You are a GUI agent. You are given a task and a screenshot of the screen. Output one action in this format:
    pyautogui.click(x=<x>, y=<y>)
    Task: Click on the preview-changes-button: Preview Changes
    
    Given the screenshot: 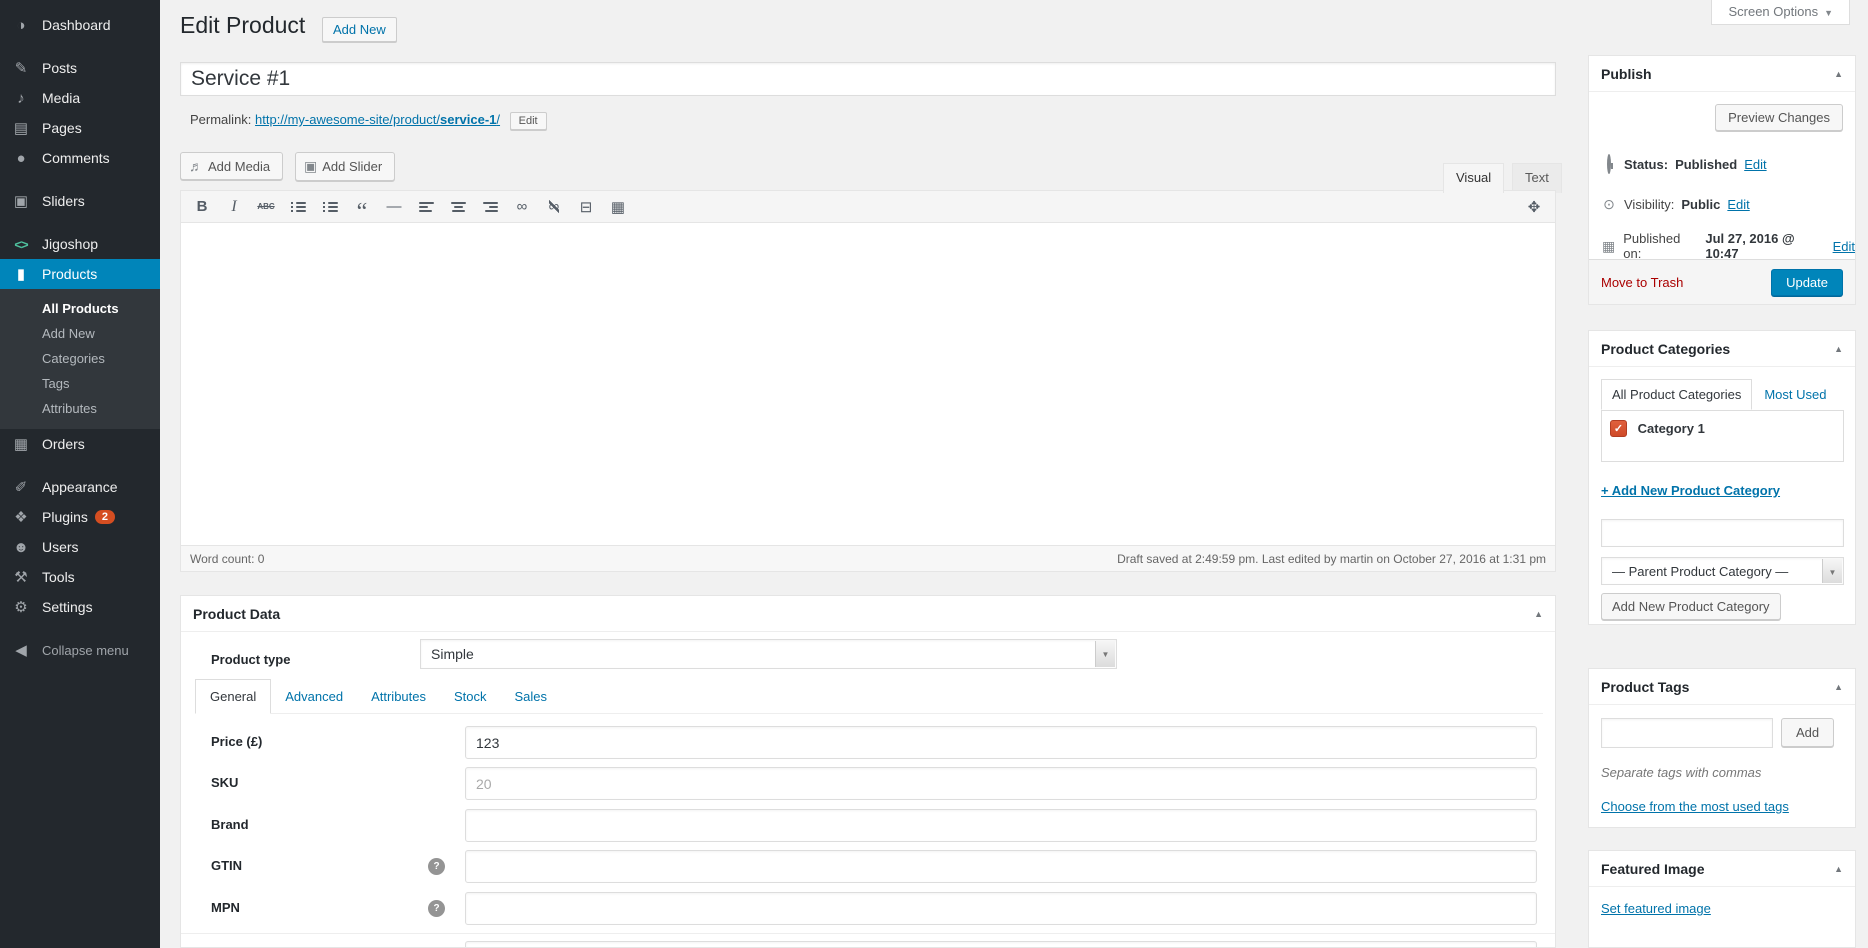 What is the action you would take?
    pyautogui.click(x=1779, y=117)
    